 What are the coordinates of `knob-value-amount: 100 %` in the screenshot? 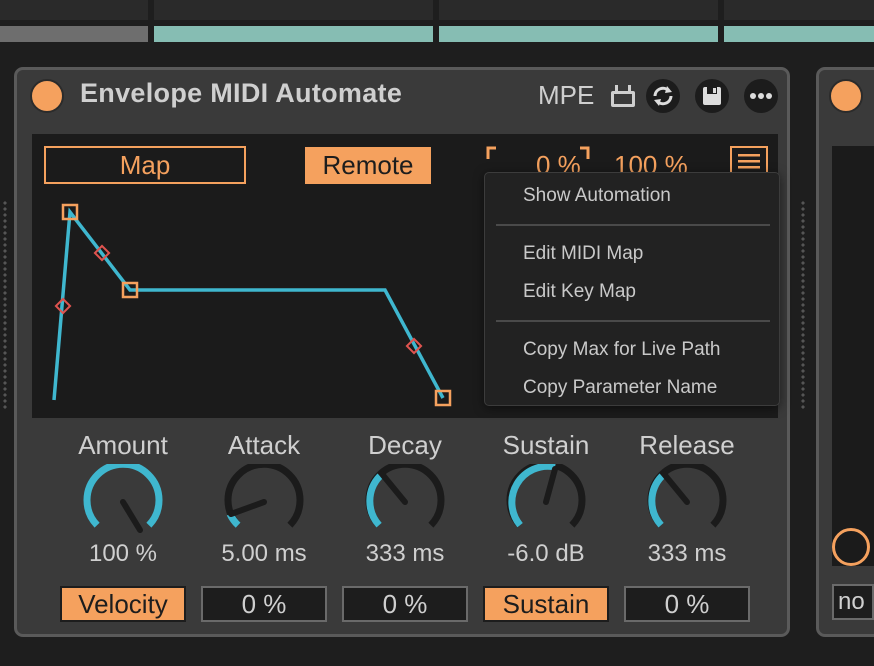 It's located at (123, 553).